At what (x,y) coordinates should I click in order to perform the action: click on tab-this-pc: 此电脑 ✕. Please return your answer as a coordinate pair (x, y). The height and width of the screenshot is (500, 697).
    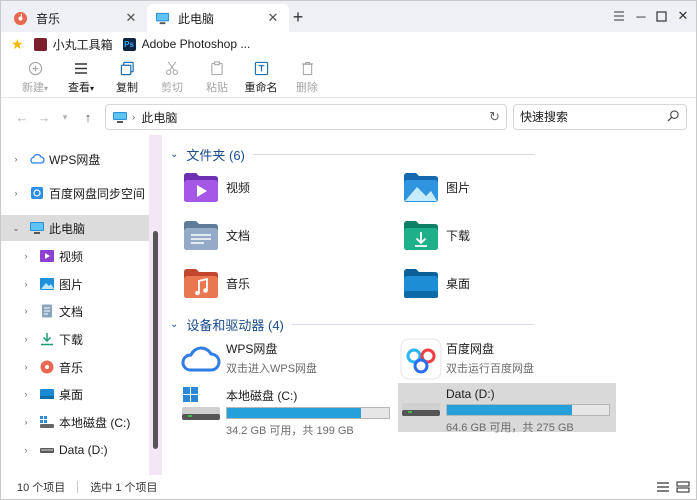
    Looking at the image, I should click on (218, 18).